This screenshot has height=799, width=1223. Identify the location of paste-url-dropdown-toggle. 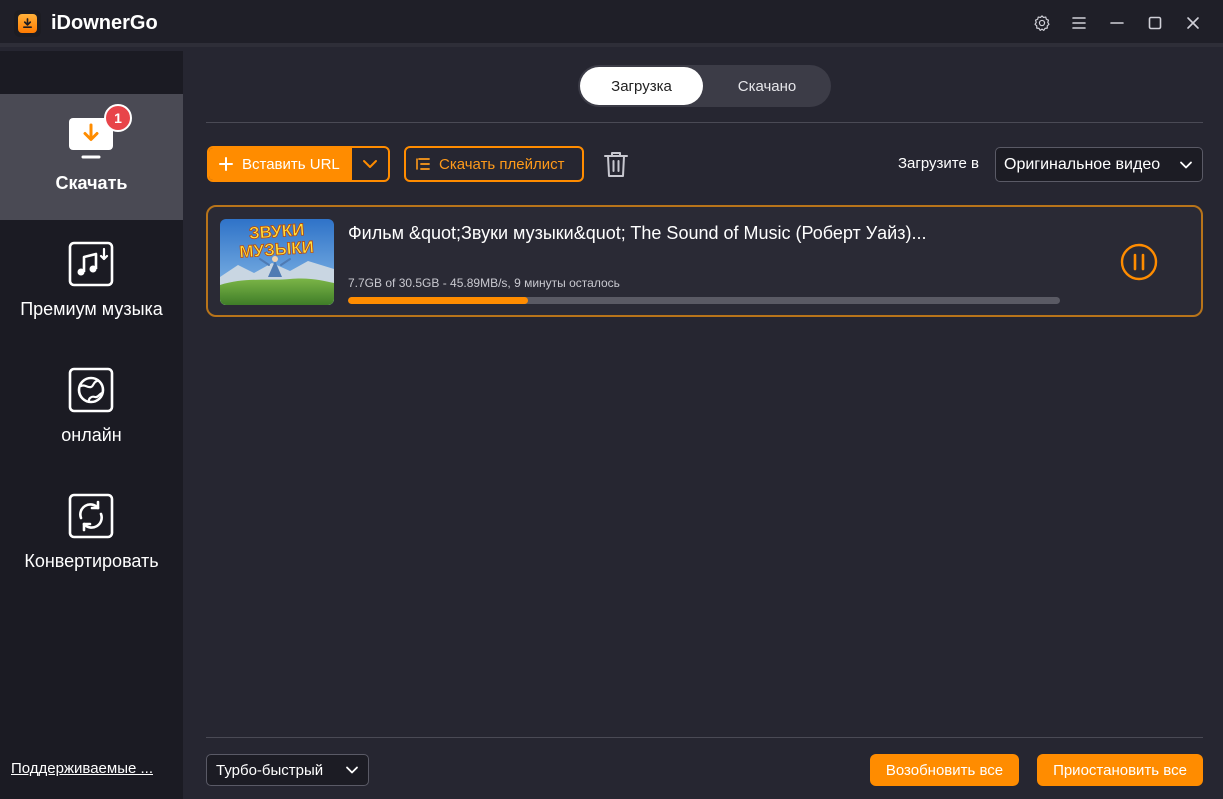
(370, 164).